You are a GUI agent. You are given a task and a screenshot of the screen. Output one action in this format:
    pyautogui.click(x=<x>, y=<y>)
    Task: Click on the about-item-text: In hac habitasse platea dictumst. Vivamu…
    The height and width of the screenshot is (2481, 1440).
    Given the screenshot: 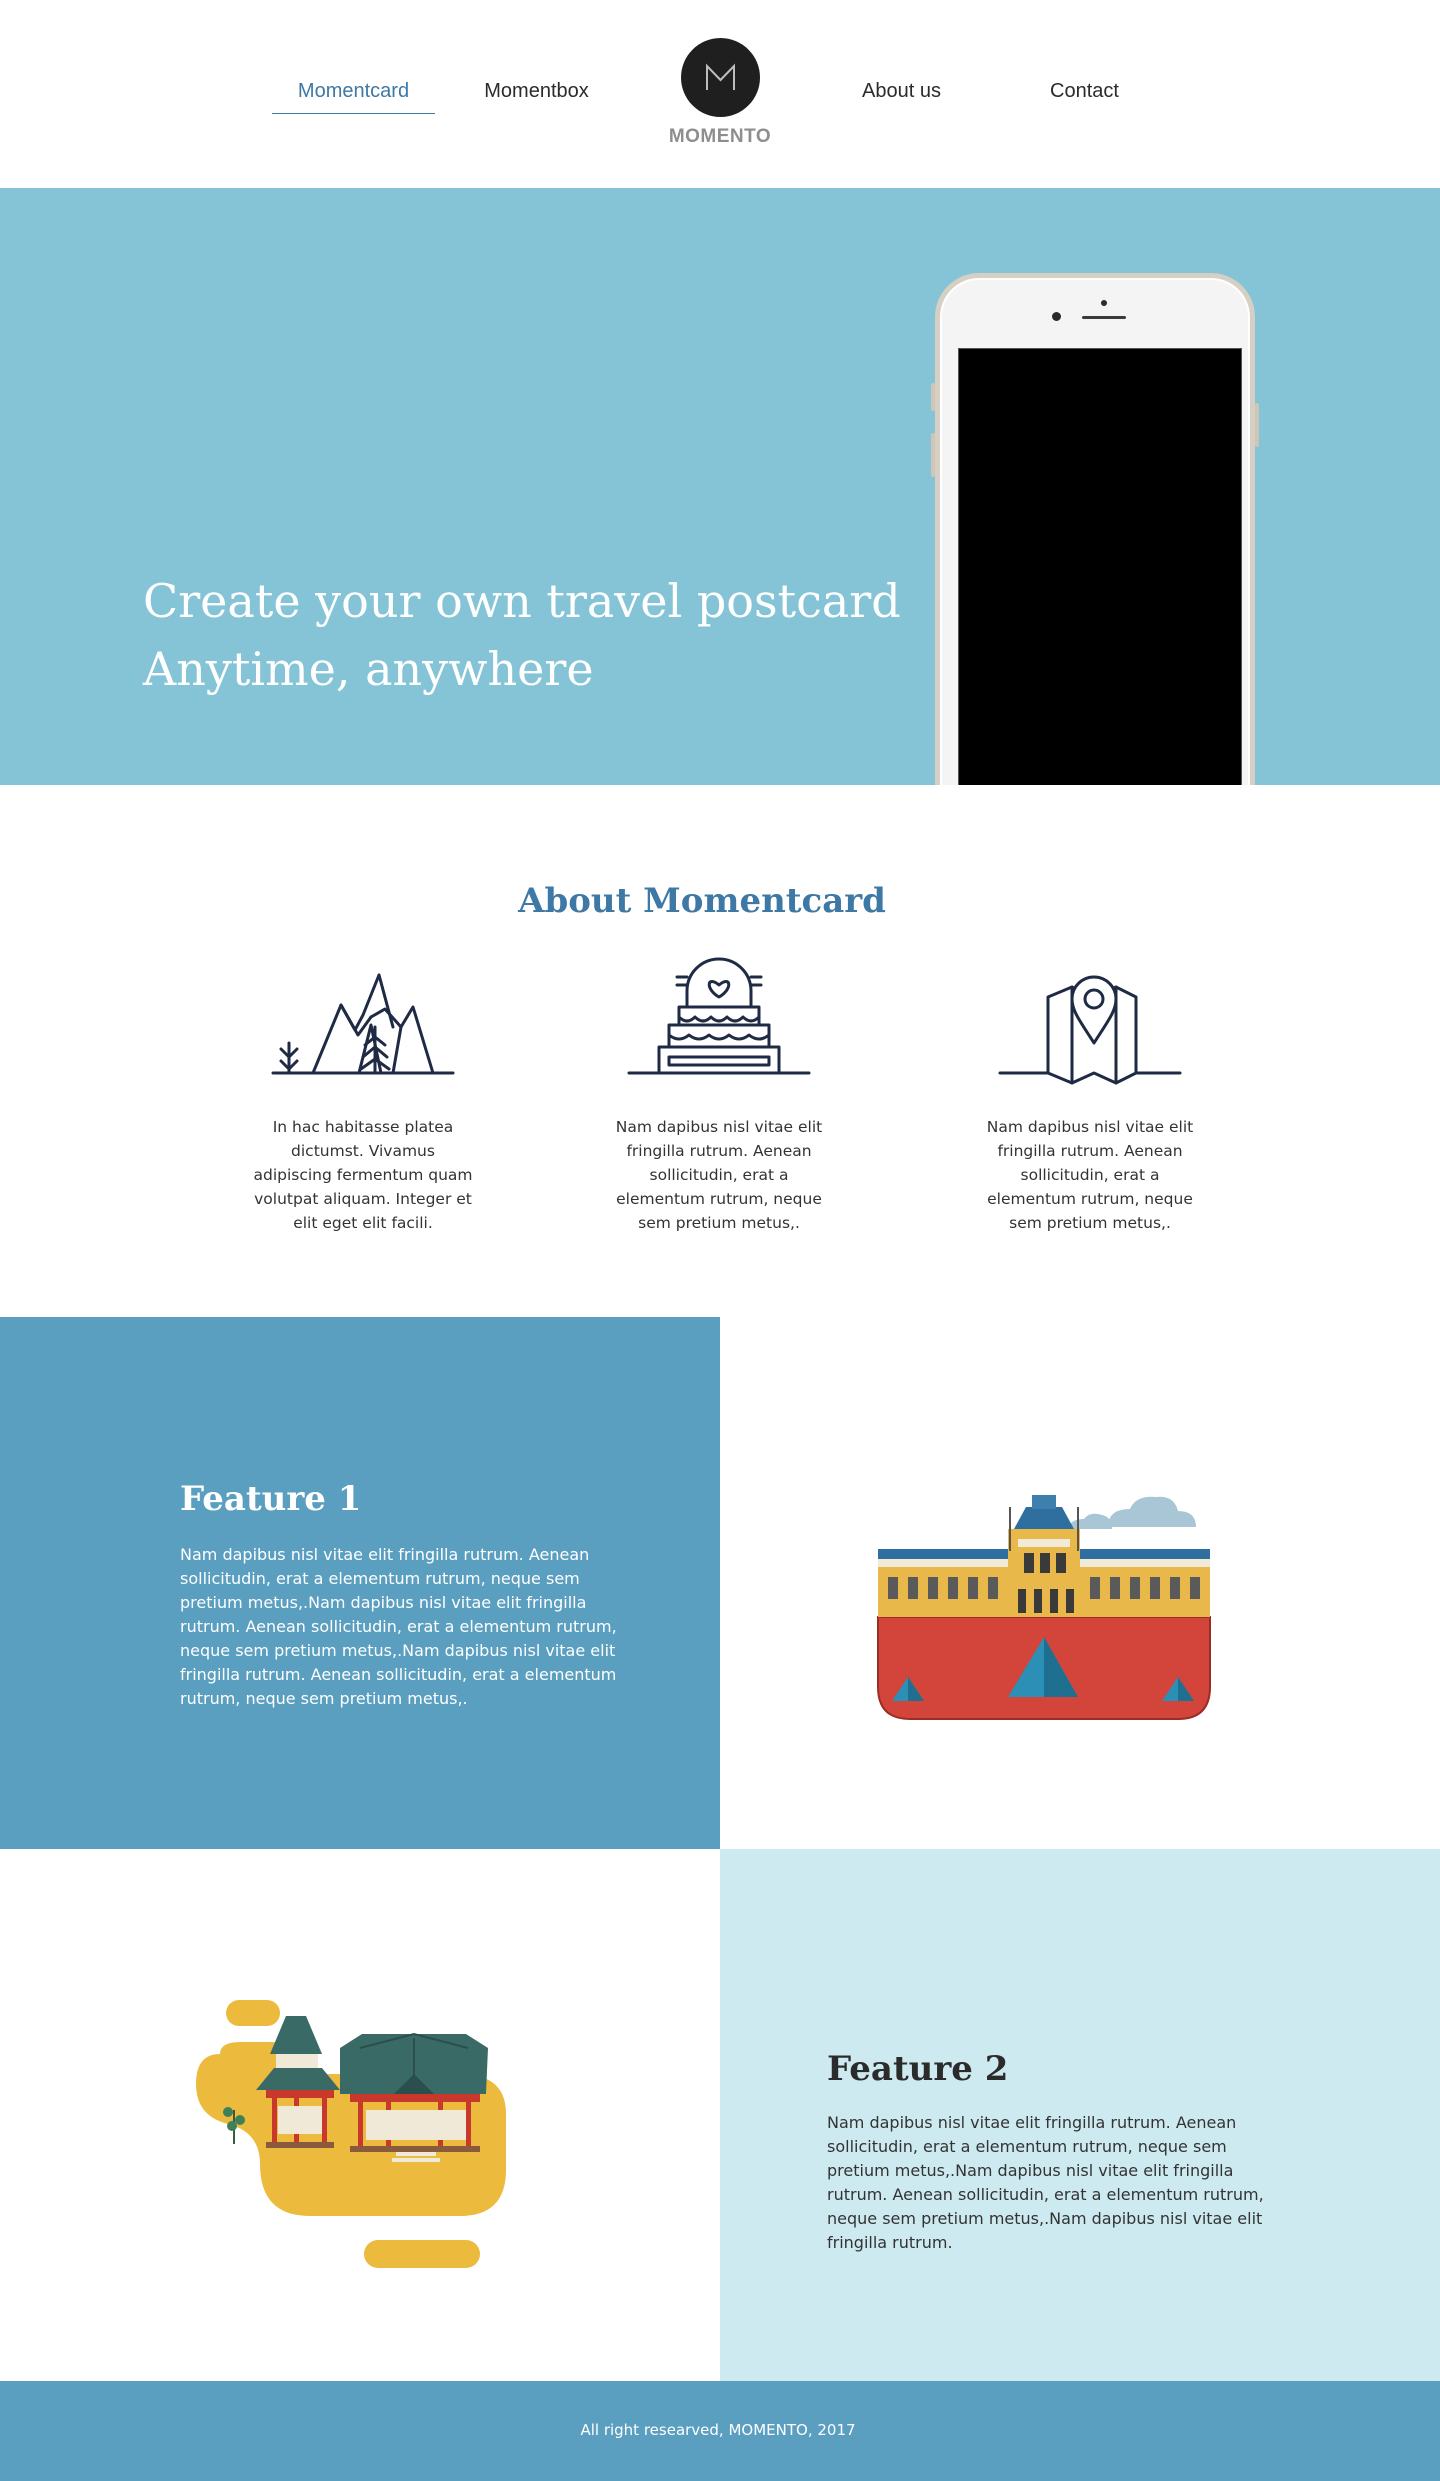 What is the action you would take?
    pyautogui.click(x=363, y=1175)
    